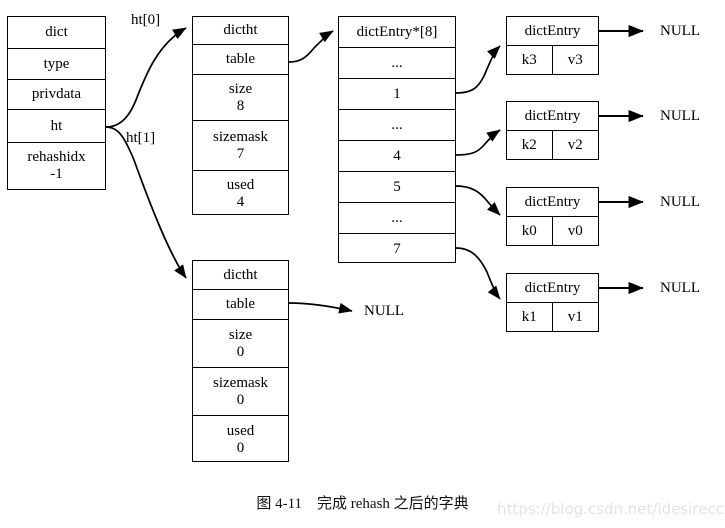 This screenshot has width=725, height=528. I want to click on ht0-title-row: dictht, so click(240, 31).